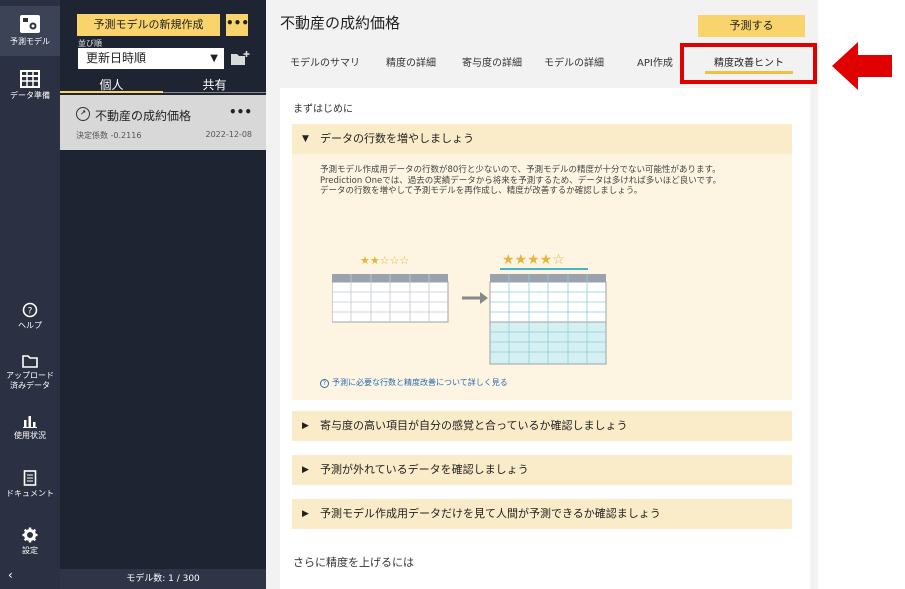 The height and width of the screenshot is (589, 905). I want to click on accordion-header-rows: ▼ データの行数を増やしましょう, so click(542, 139).